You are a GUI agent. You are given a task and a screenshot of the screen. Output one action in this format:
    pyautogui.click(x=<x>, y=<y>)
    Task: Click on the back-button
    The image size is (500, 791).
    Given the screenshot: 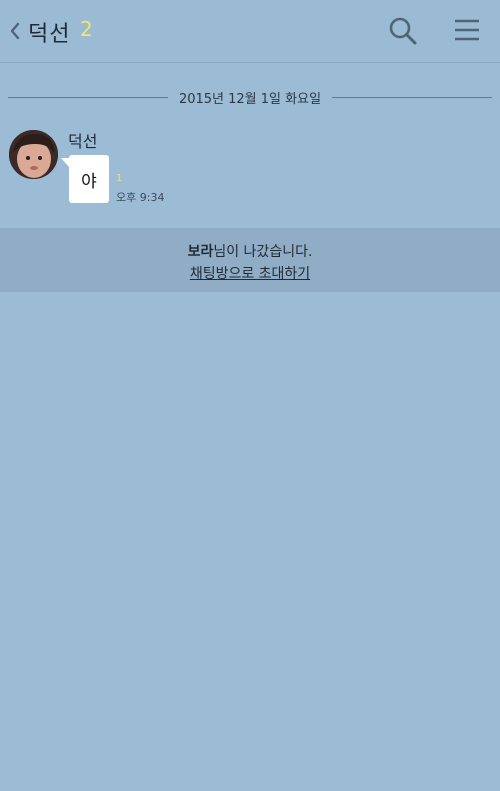 What is the action you would take?
    pyautogui.click(x=15, y=31)
    